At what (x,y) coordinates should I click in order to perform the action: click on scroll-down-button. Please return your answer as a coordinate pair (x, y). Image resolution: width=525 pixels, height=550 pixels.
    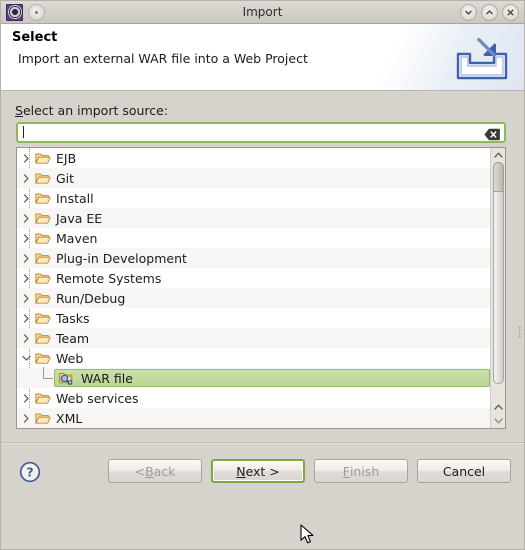
    Looking at the image, I should click on (498, 421).